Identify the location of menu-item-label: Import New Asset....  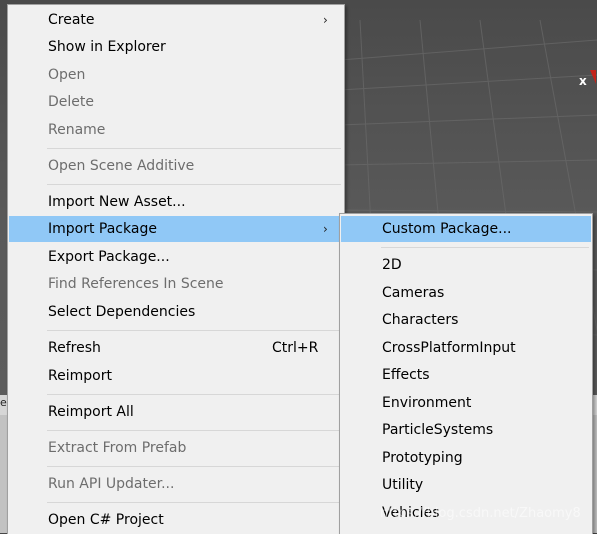
(117, 202).